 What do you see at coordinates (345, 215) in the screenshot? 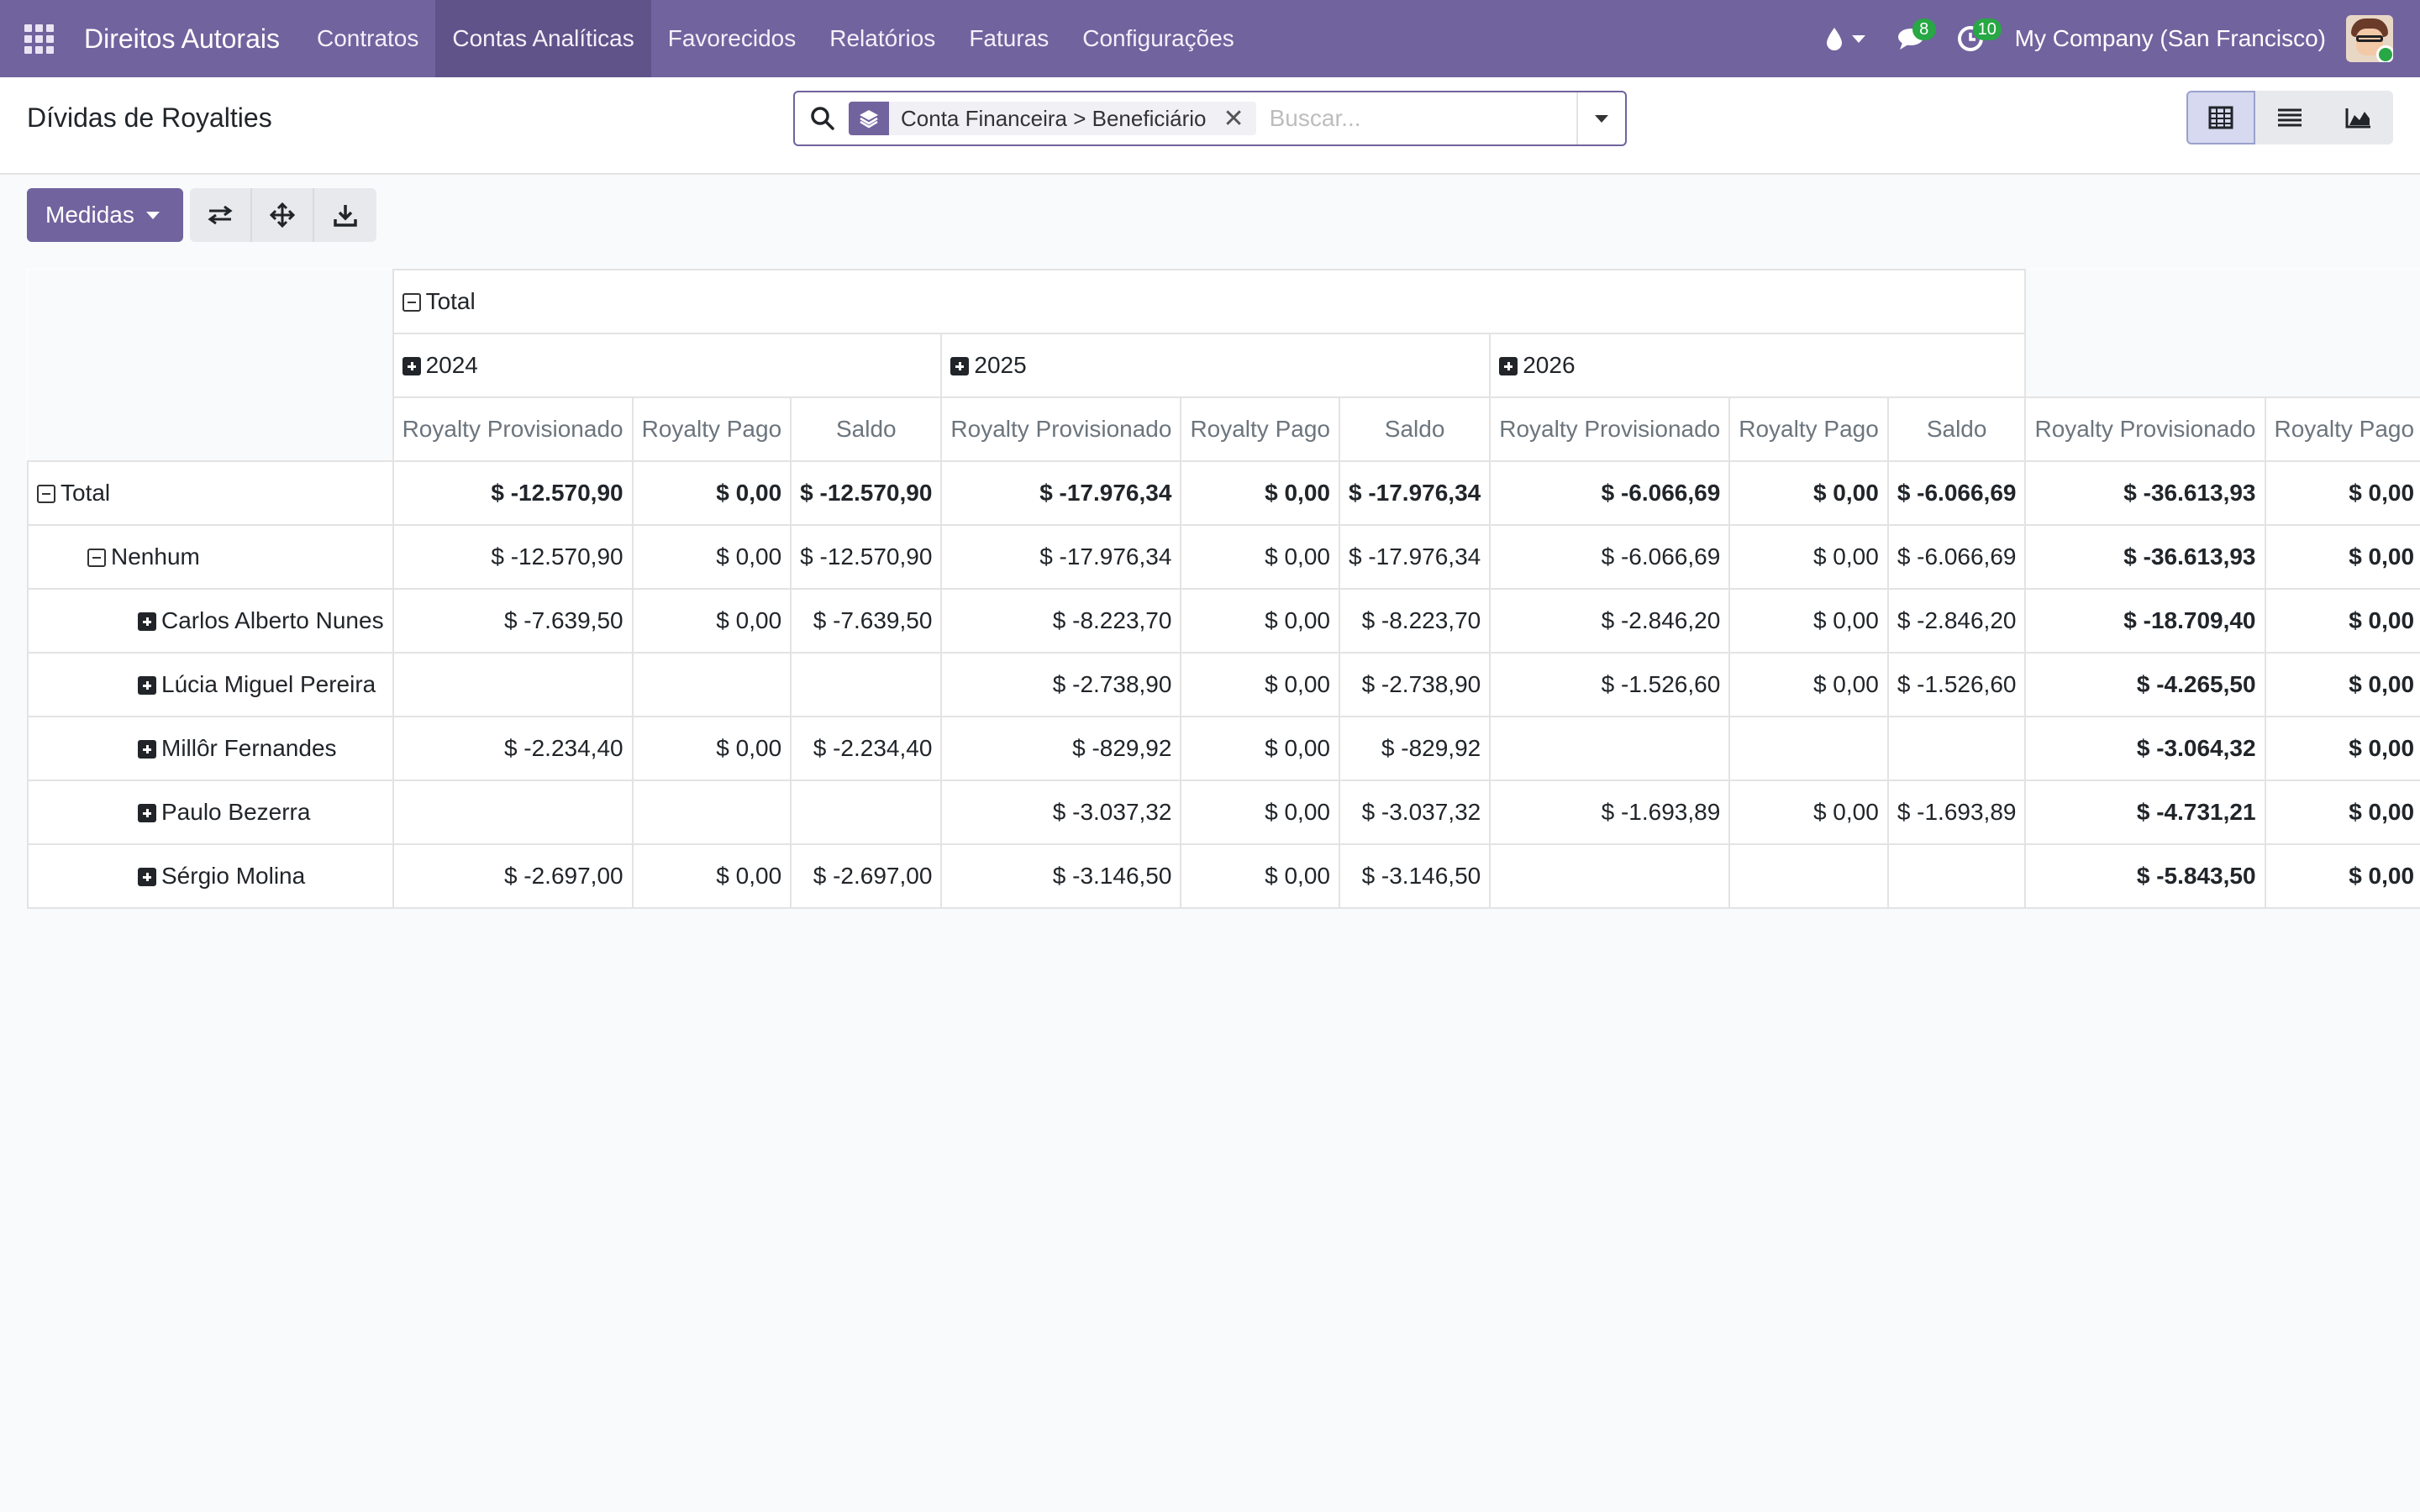
I see `download-button` at bounding box center [345, 215].